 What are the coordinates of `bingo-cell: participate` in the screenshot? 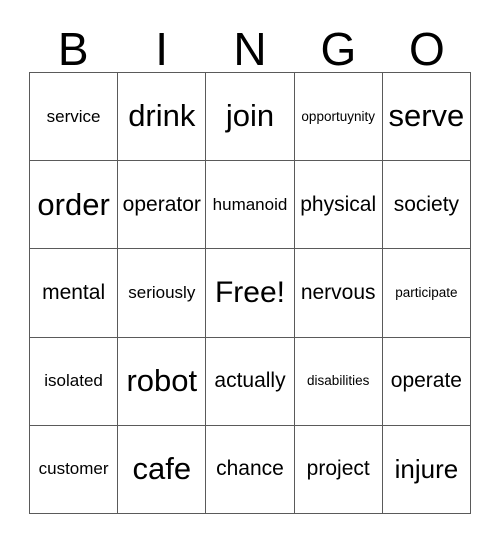 It's located at (426, 293).